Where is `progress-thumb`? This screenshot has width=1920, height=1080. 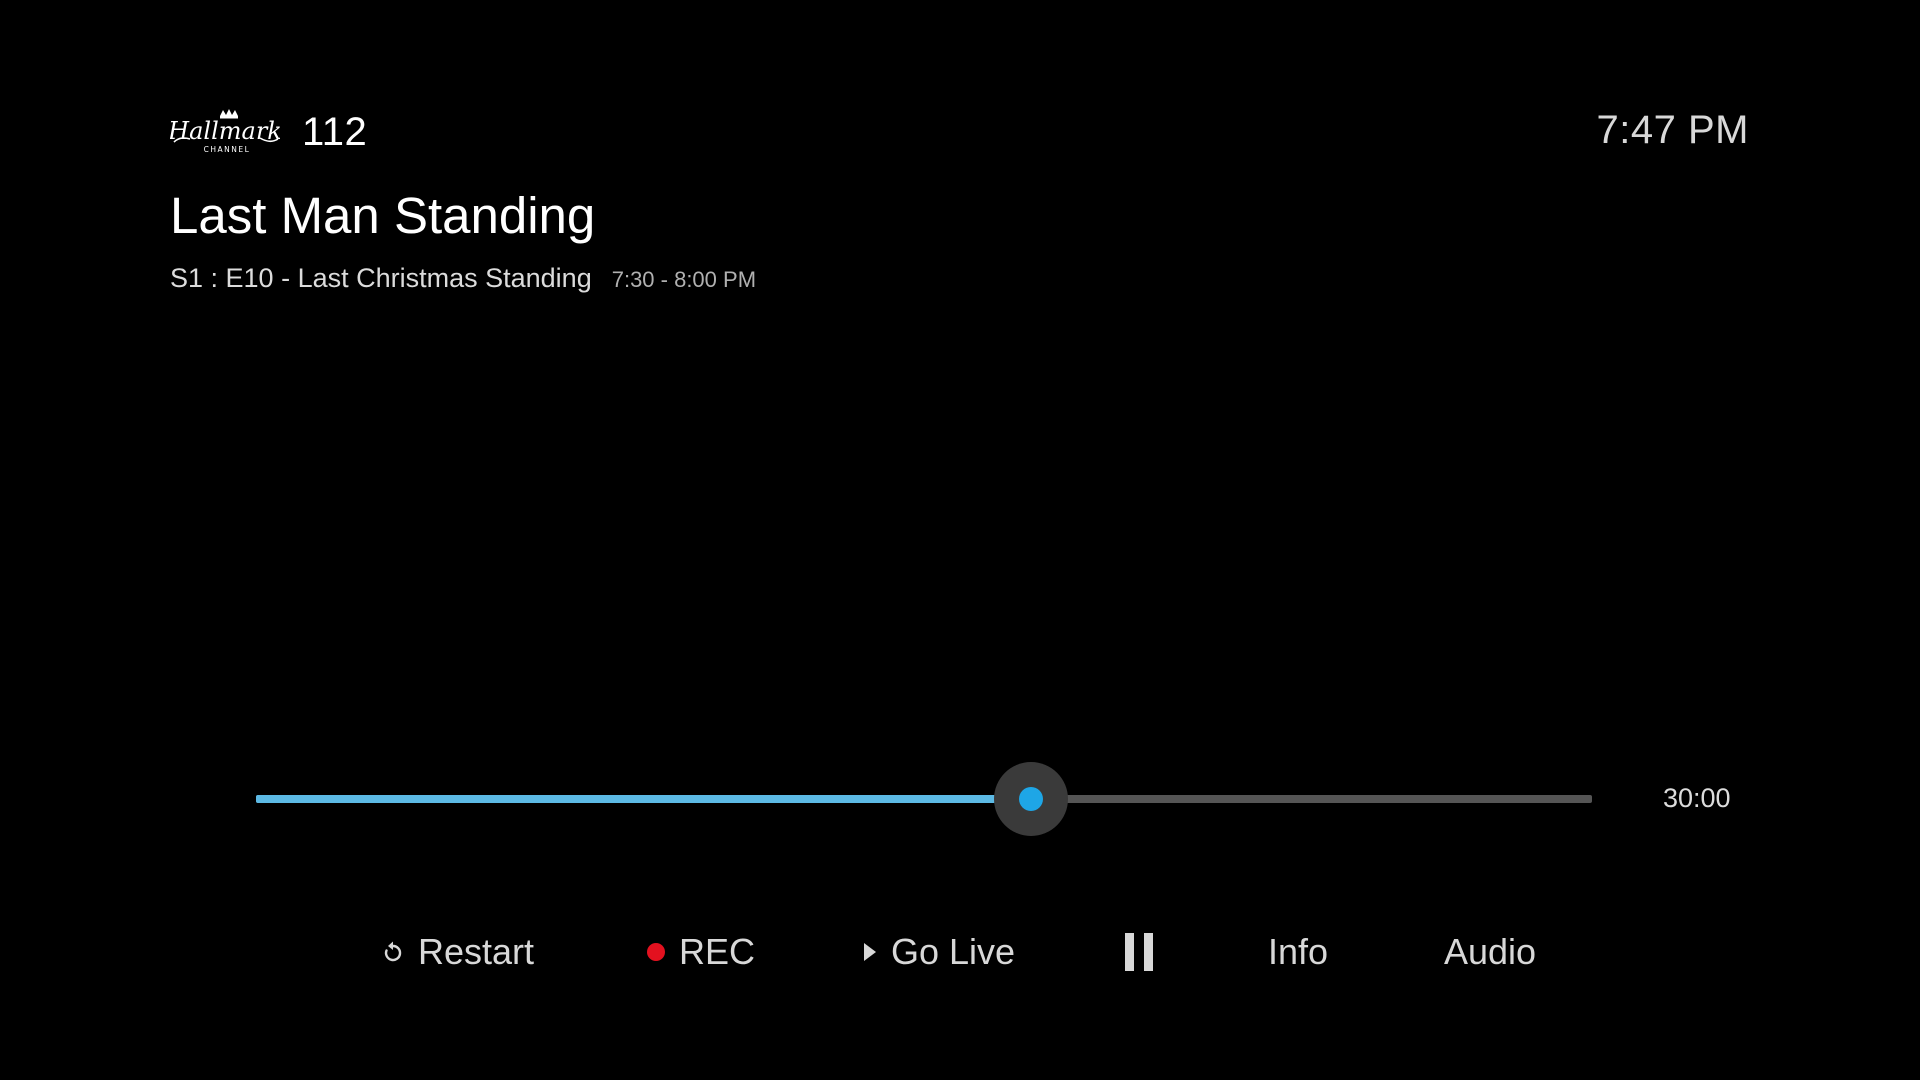 progress-thumb is located at coordinates (1030, 799).